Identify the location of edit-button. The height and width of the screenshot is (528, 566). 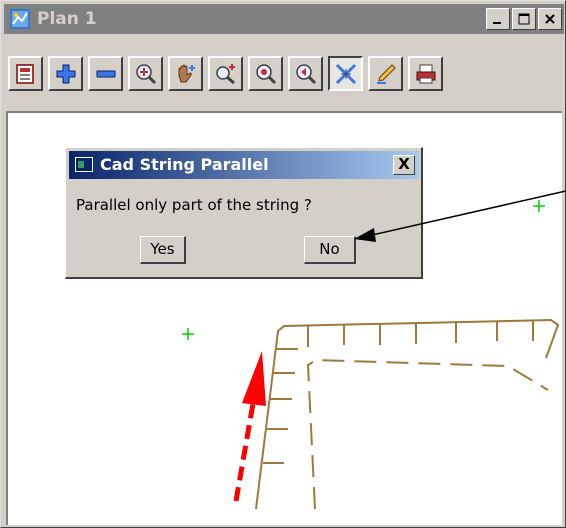
(385, 73).